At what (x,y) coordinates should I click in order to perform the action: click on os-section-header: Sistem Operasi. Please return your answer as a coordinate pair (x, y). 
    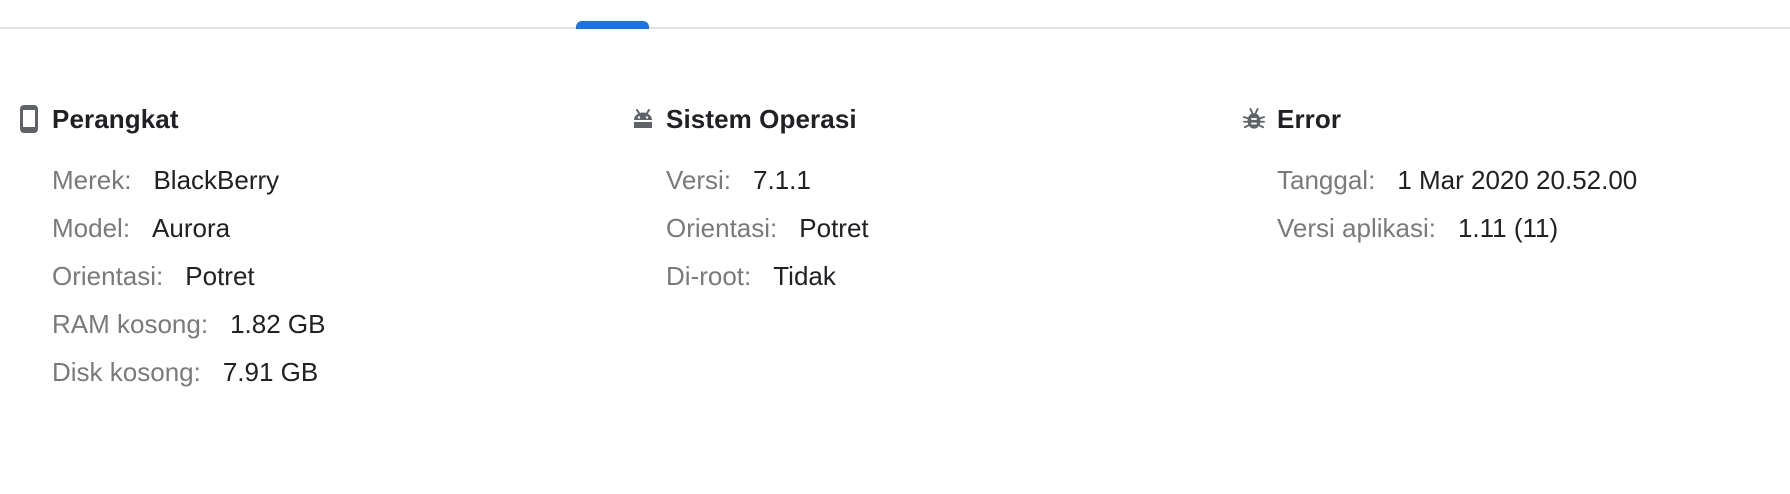
    Looking at the image, I should click on (750, 119).